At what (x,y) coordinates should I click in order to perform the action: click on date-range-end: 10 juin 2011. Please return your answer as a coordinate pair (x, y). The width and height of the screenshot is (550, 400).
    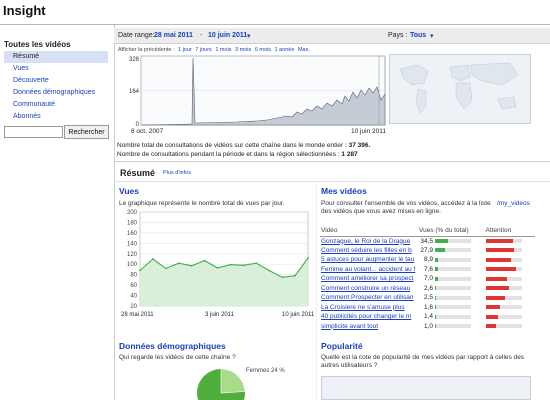
    Looking at the image, I should click on (227, 35).